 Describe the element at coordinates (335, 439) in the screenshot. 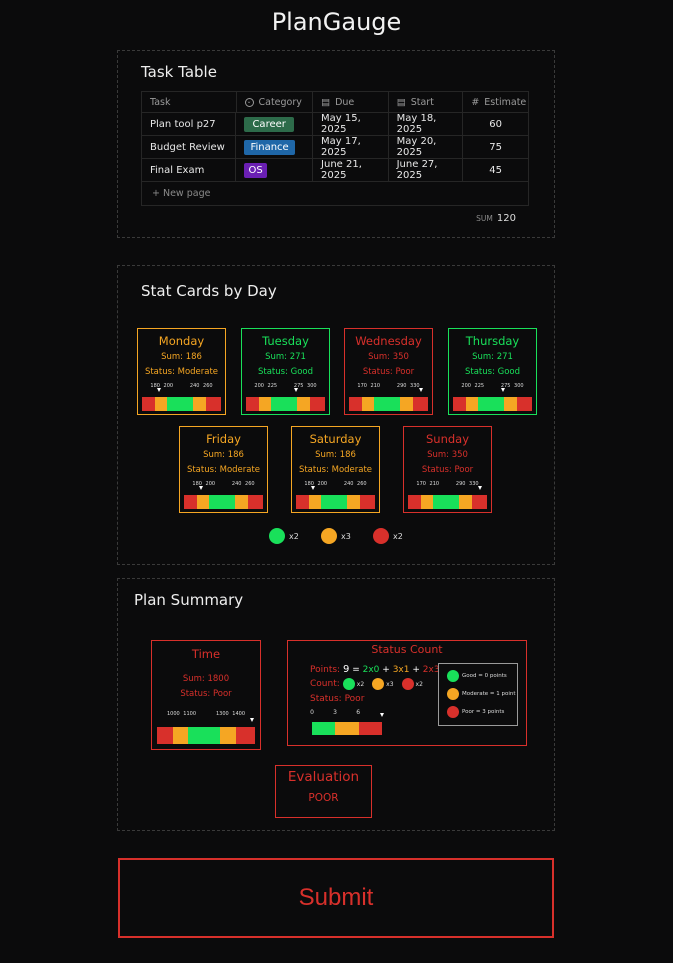

I see `card-day: Saturday` at that location.